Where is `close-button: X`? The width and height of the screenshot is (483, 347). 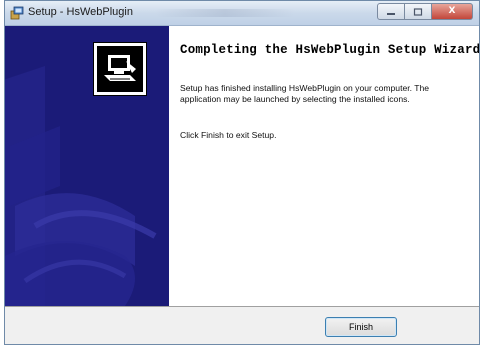
close-button: X is located at coordinates (452, 11).